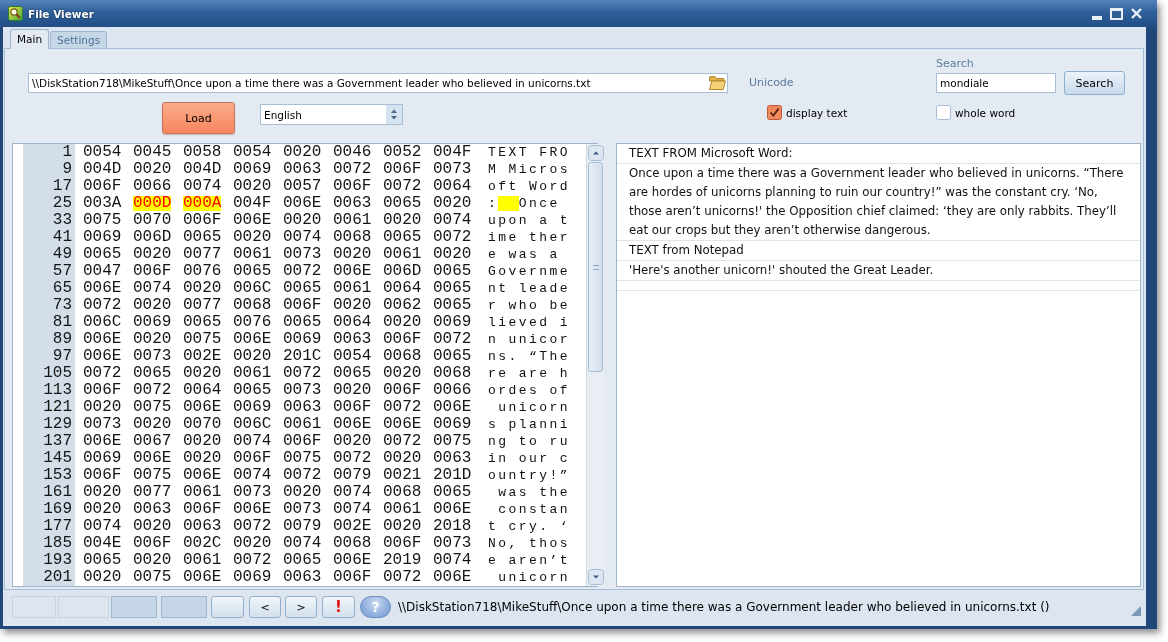  What do you see at coordinates (49, 441) in the screenshot?
I see `line-number: 137` at bounding box center [49, 441].